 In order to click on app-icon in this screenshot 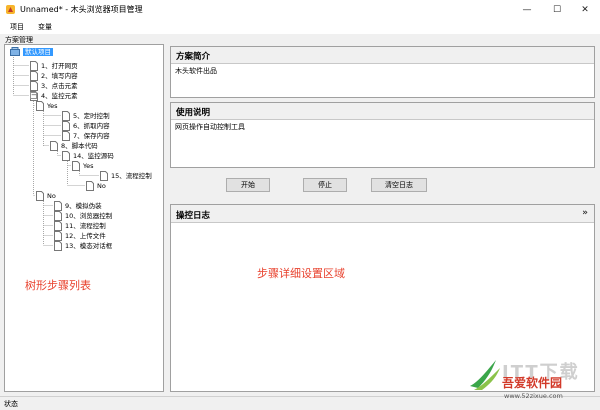, I will do `click(10, 9)`.